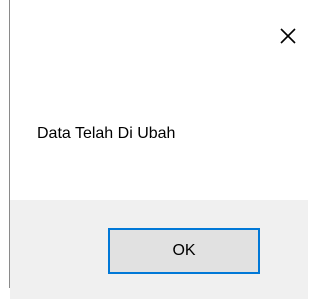  I want to click on ok-button: OK, so click(184, 251).